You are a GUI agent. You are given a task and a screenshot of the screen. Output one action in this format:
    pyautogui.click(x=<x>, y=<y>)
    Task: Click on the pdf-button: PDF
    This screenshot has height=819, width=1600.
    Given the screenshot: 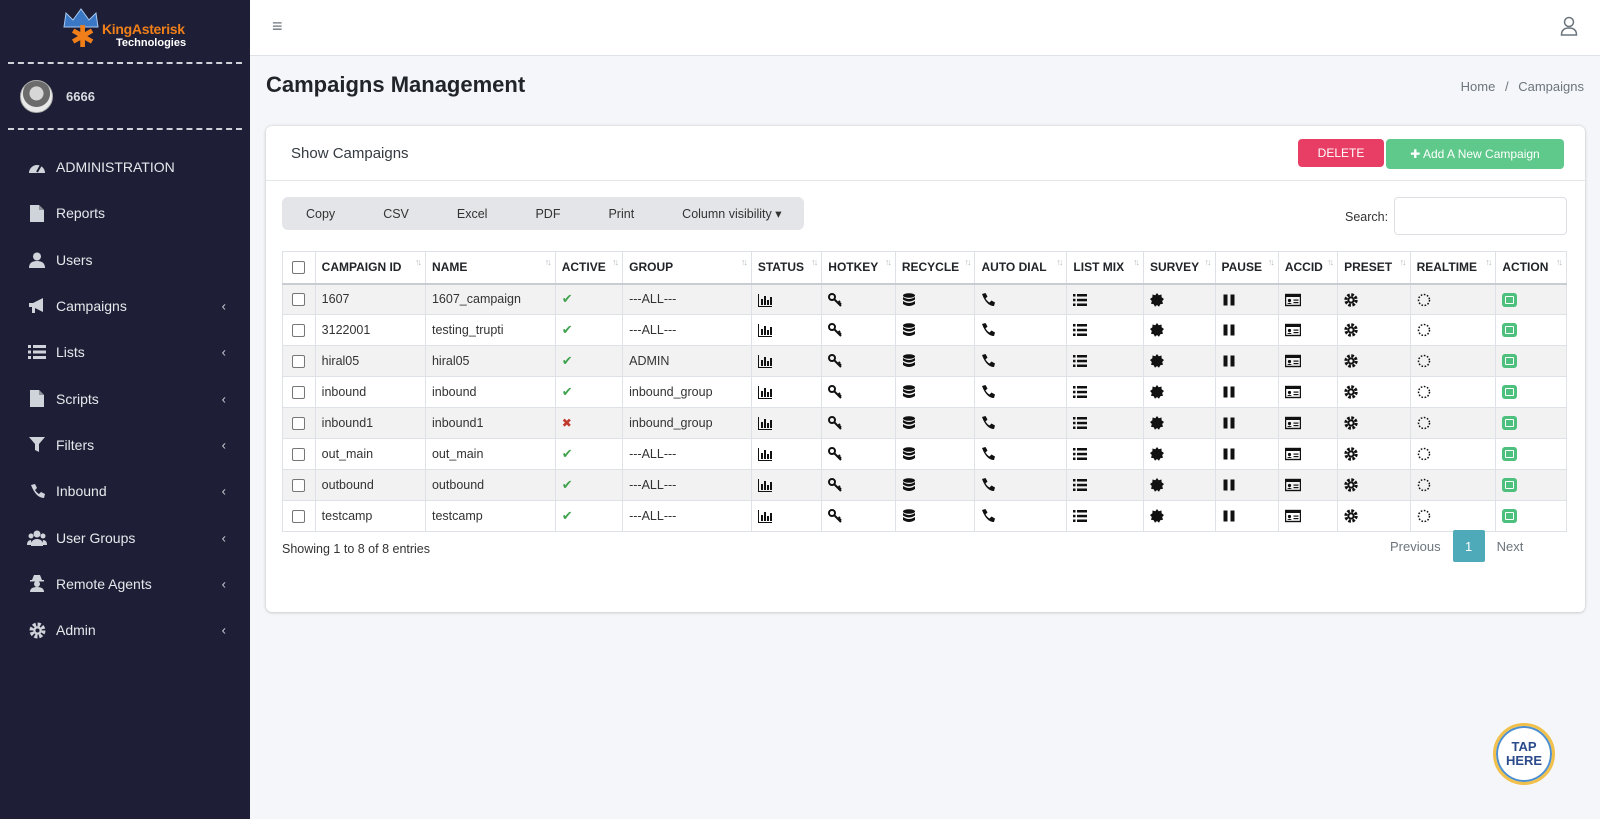 What is the action you would take?
    pyautogui.click(x=547, y=214)
    